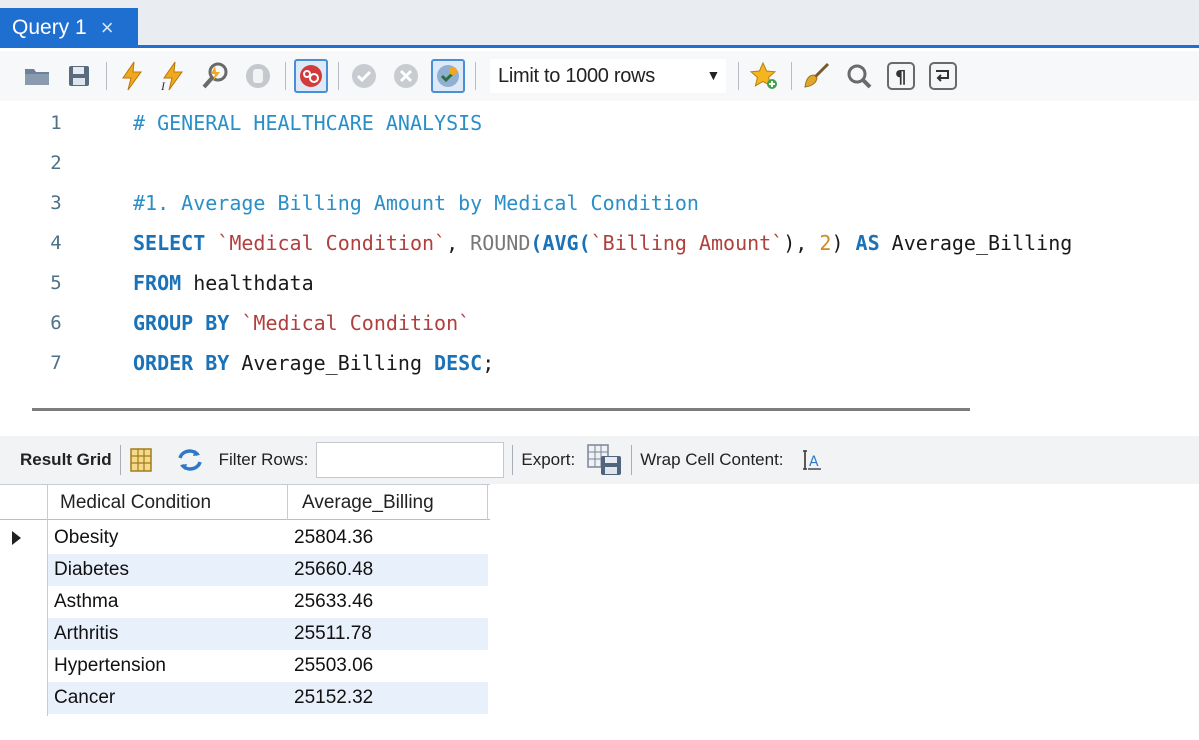 The image size is (1199, 740). What do you see at coordinates (388, 602) in the screenshot?
I see `grid-cell: 25633.46` at bounding box center [388, 602].